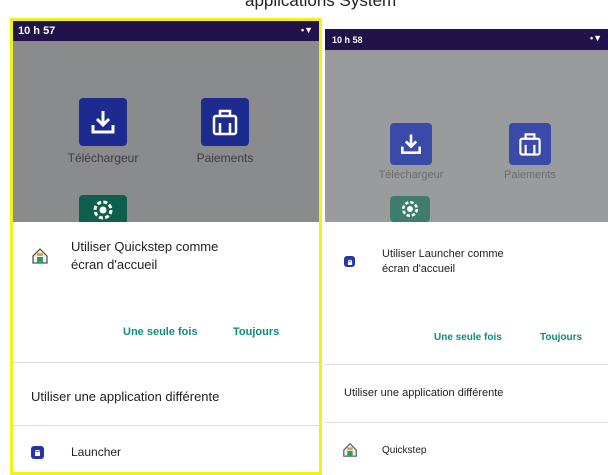 Image resolution: width=608 pixels, height=475 pixels. What do you see at coordinates (321, 5) in the screenshot?
I see `top-caption: applications System` at bounding box center [321, 5].